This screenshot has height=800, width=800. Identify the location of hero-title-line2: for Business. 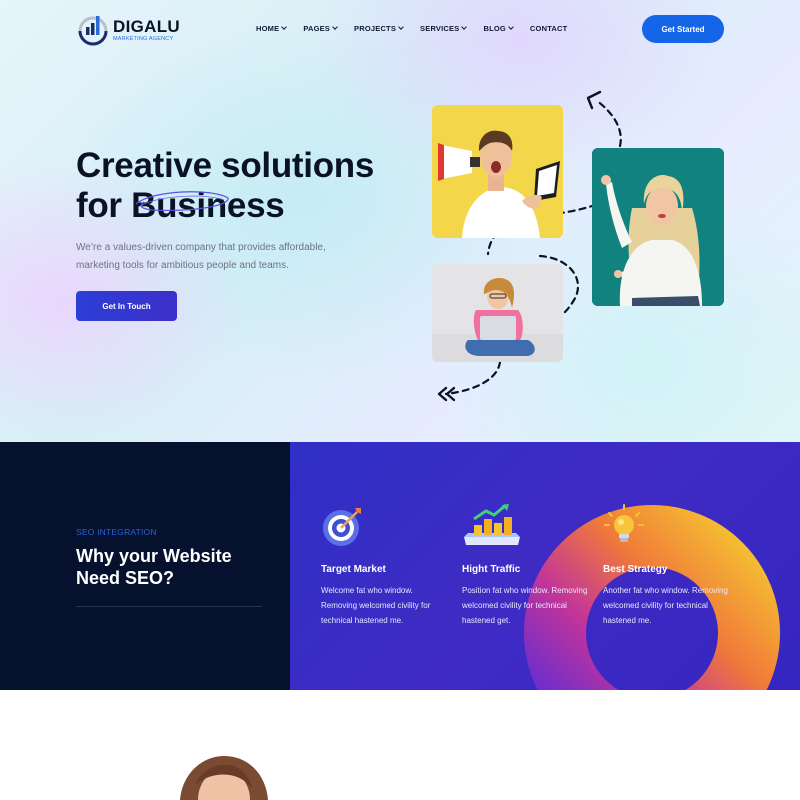
(180, 206).